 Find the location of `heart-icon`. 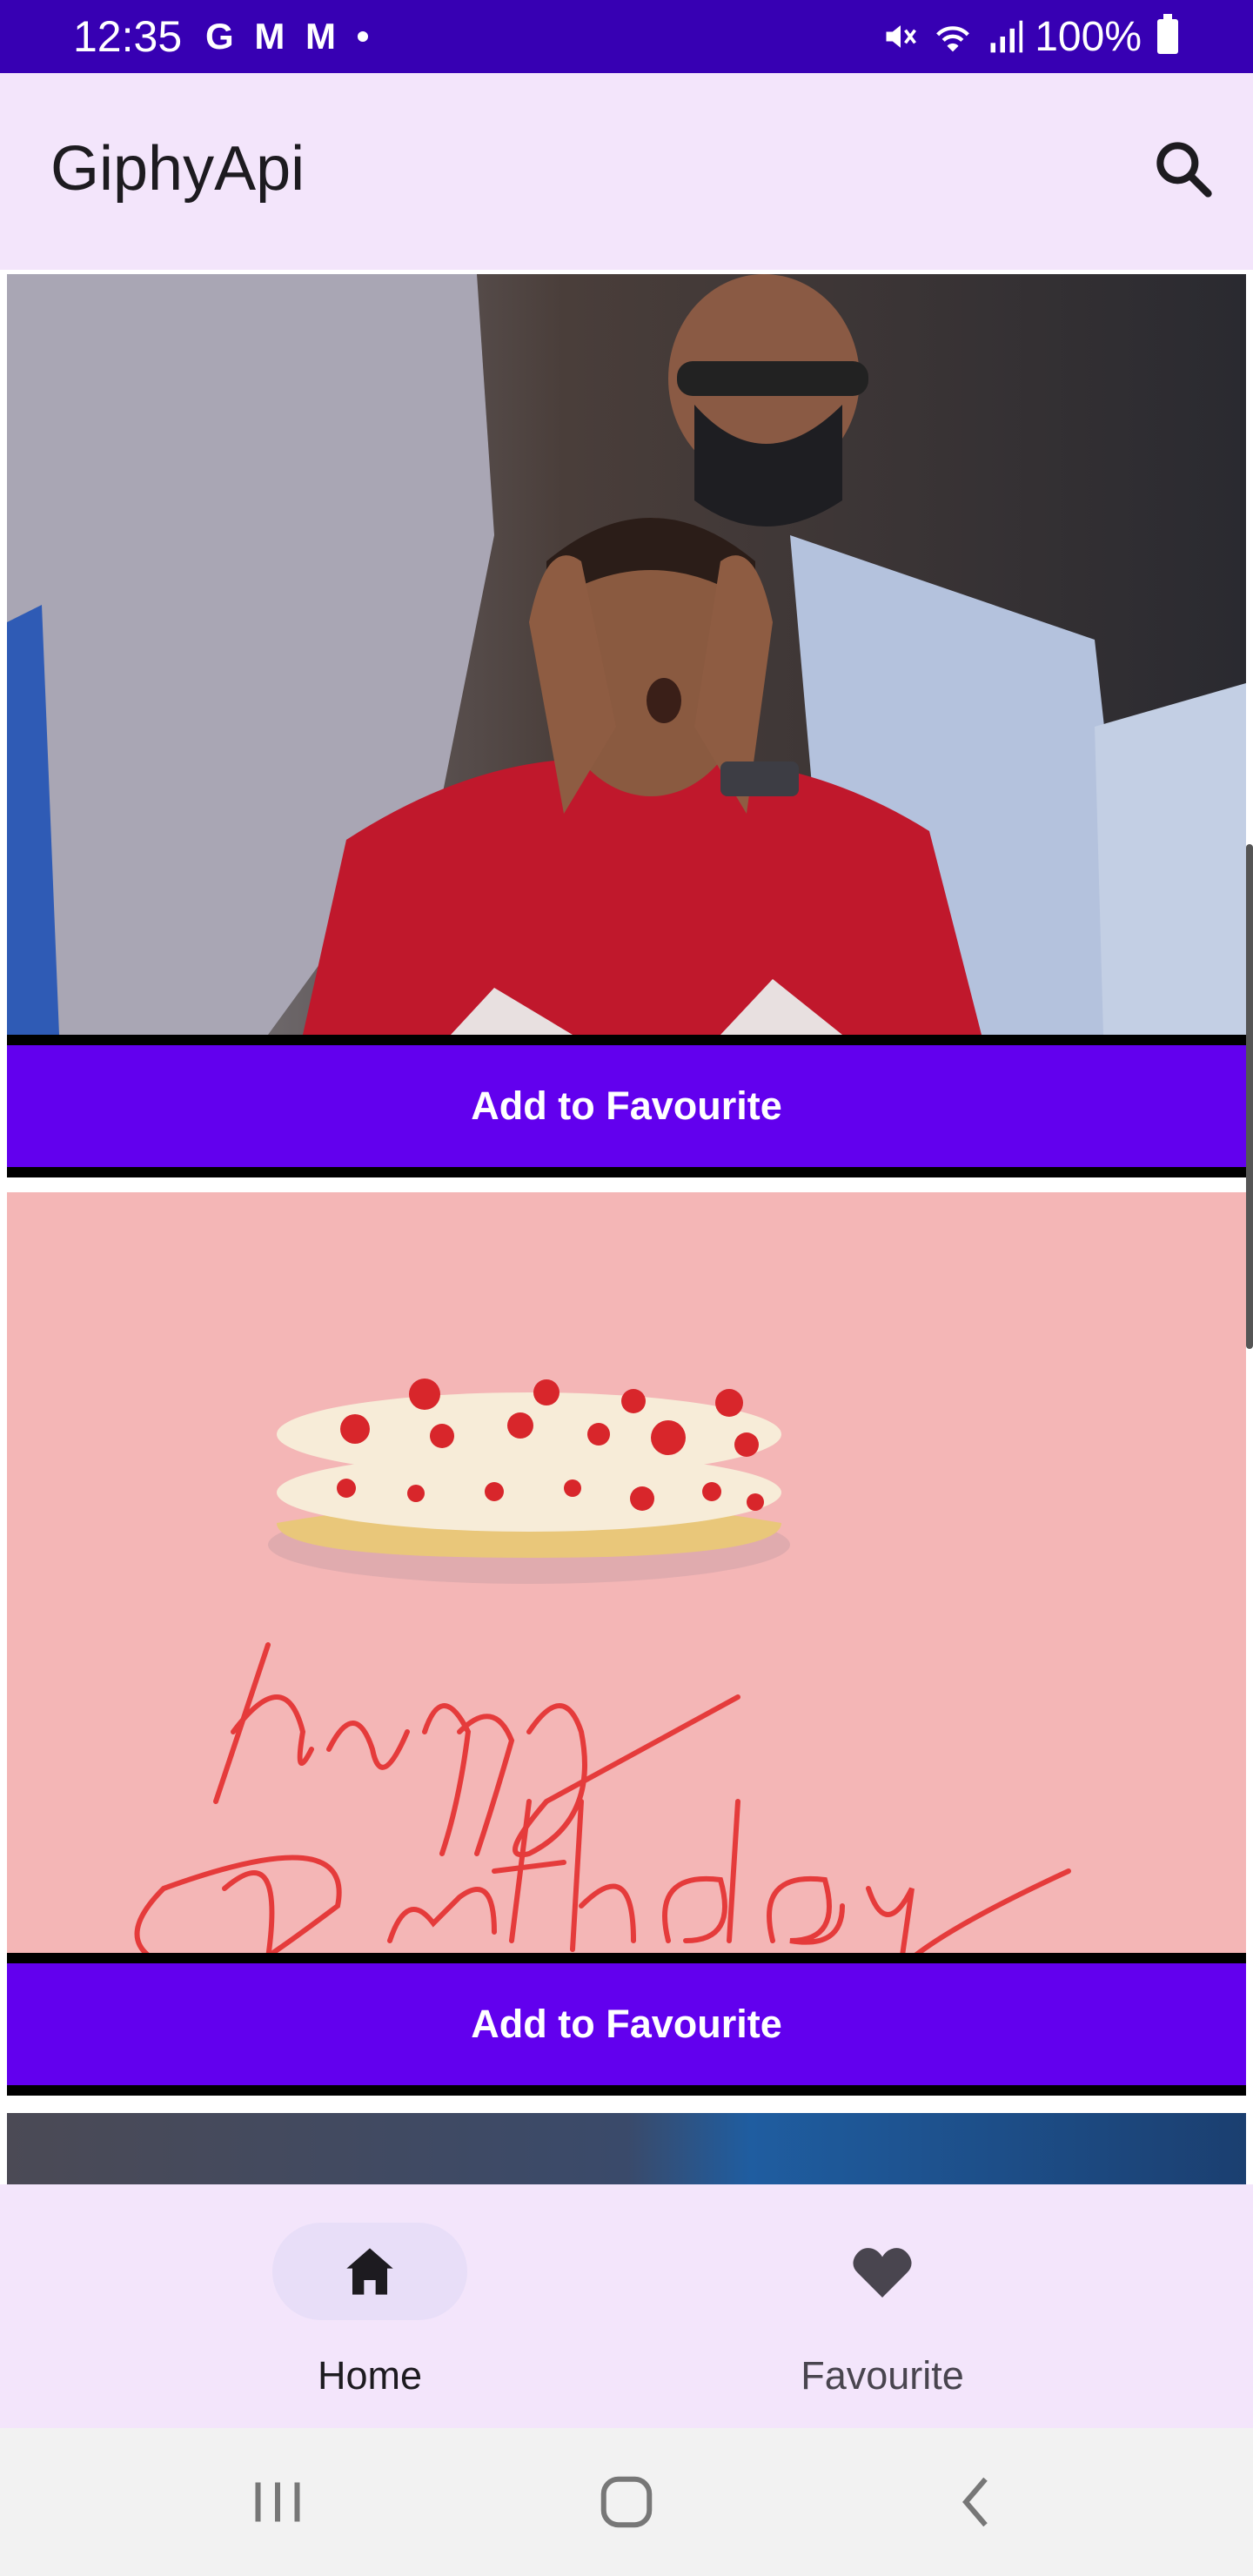

heart-icon is located at coordinates (882, 2273).